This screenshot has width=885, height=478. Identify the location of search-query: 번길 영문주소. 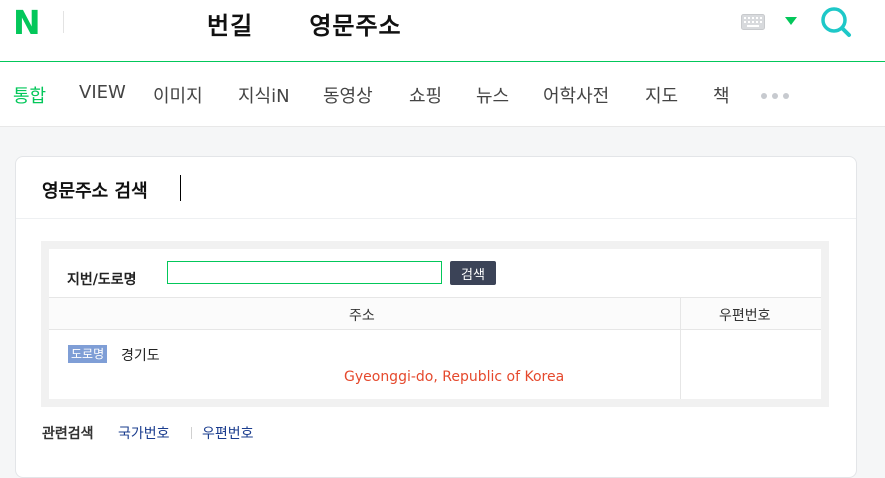
(304, 23).